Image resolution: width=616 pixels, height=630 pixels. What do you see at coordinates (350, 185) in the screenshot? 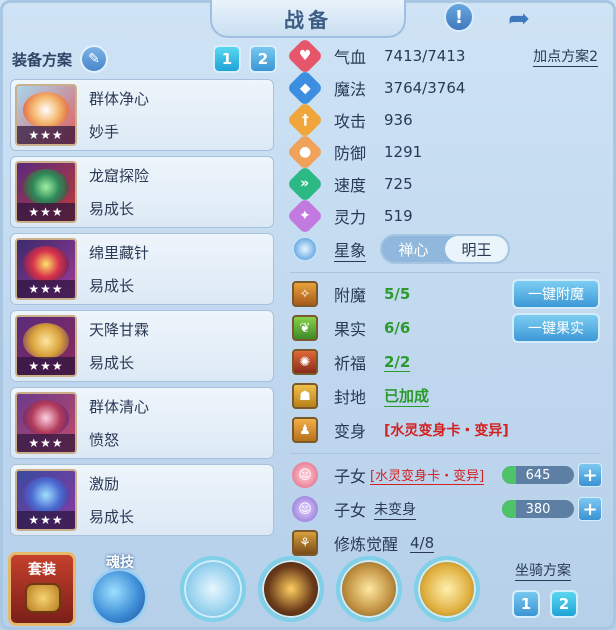
I see `stat-label: 速度` at bounding box center [350, 185].